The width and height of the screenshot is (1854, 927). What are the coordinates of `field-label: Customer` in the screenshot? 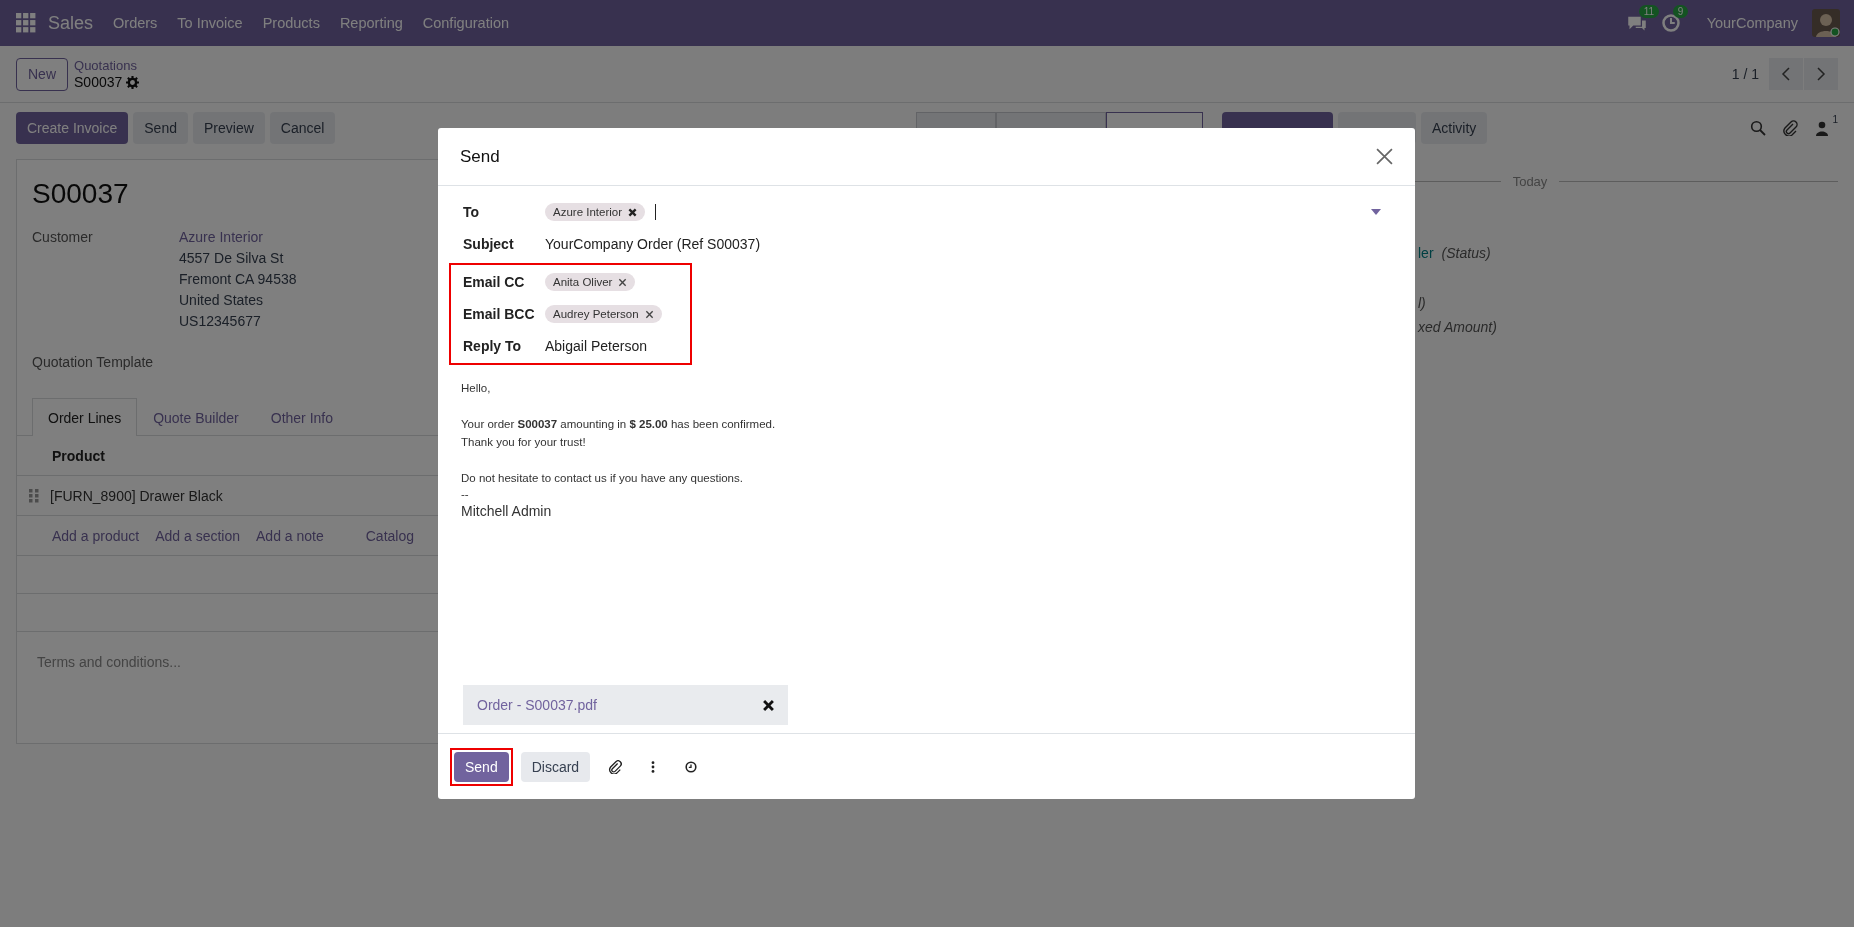 It's located at (63, 237).